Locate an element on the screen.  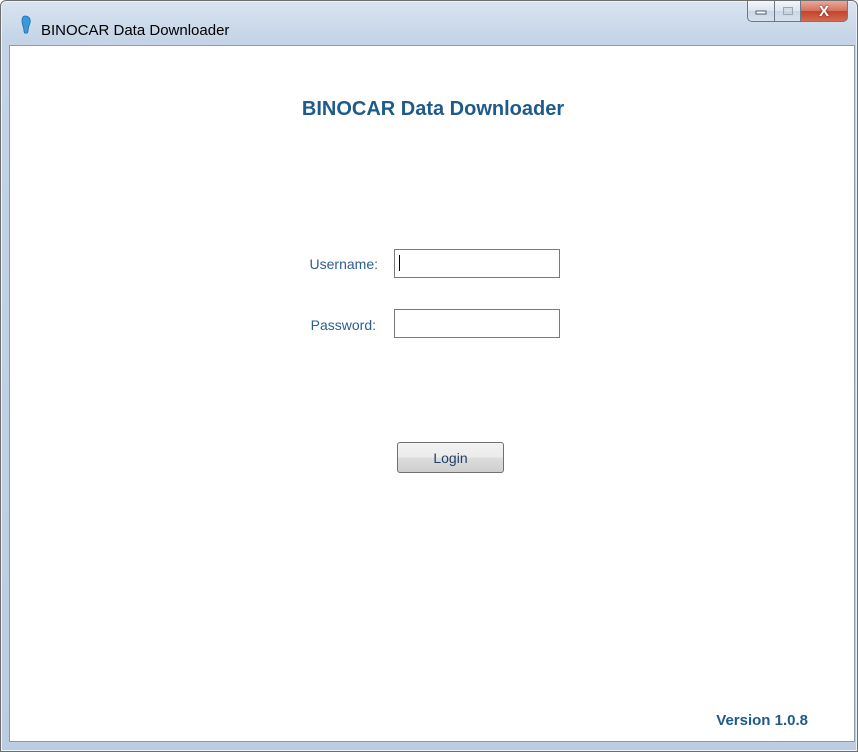
minimize-button is located at coordinates (761, 11).